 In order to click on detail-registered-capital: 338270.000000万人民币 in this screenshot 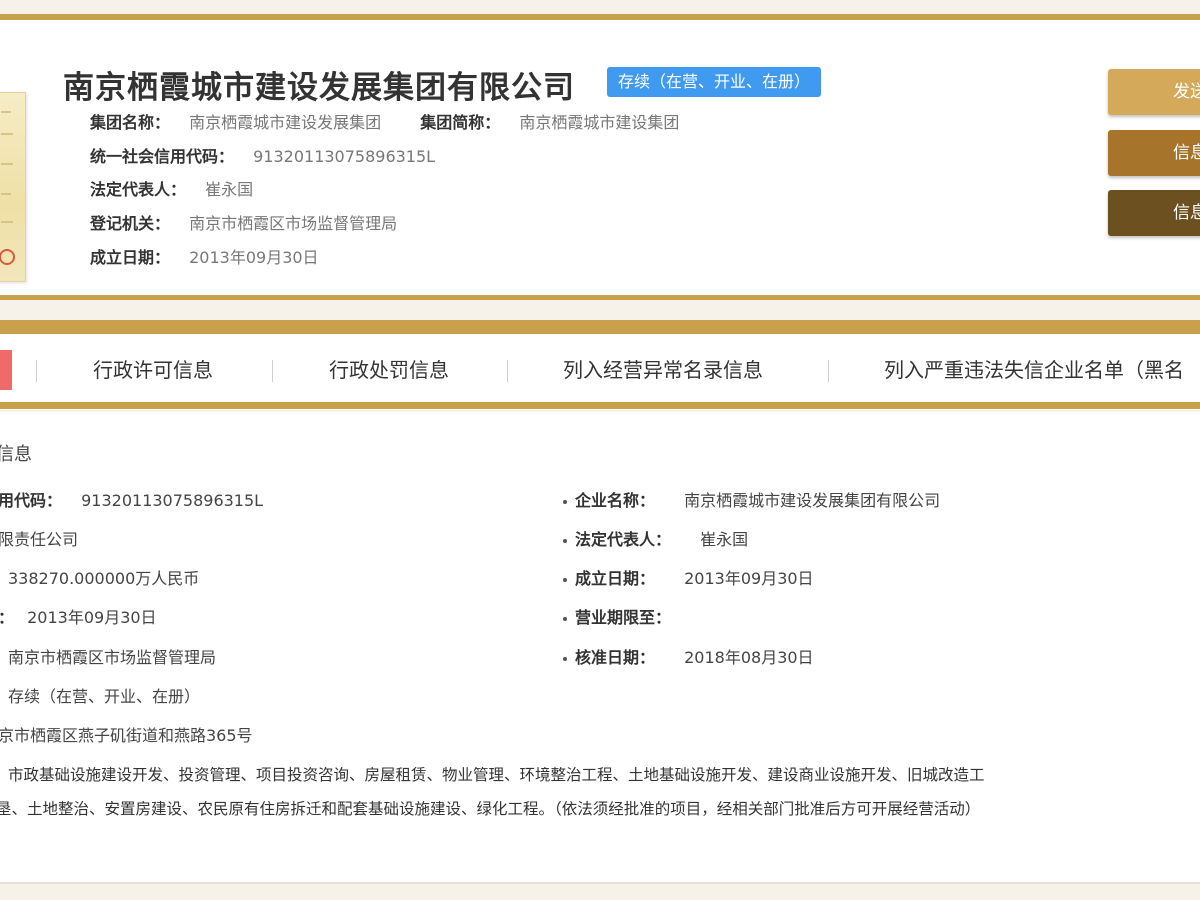, I will do `click(104, 578)`.